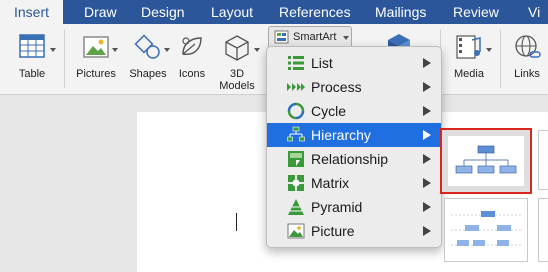  What do you see at coordinates (32, 74) in the screenshot?
I see `table-label: Table` at bounding box center [32, 74].